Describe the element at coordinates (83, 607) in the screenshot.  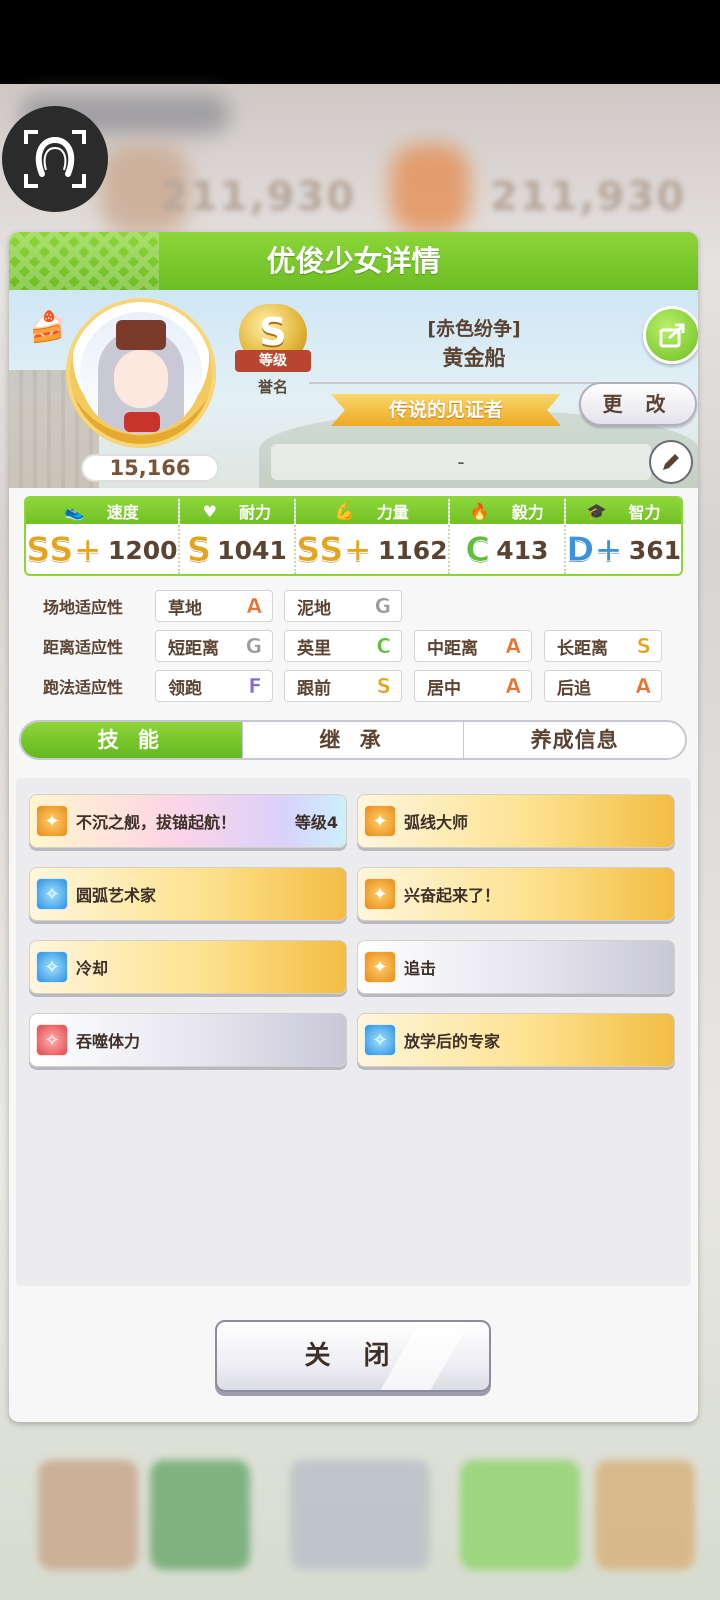
I see `aptitude-label: 场地适应性` at that location.